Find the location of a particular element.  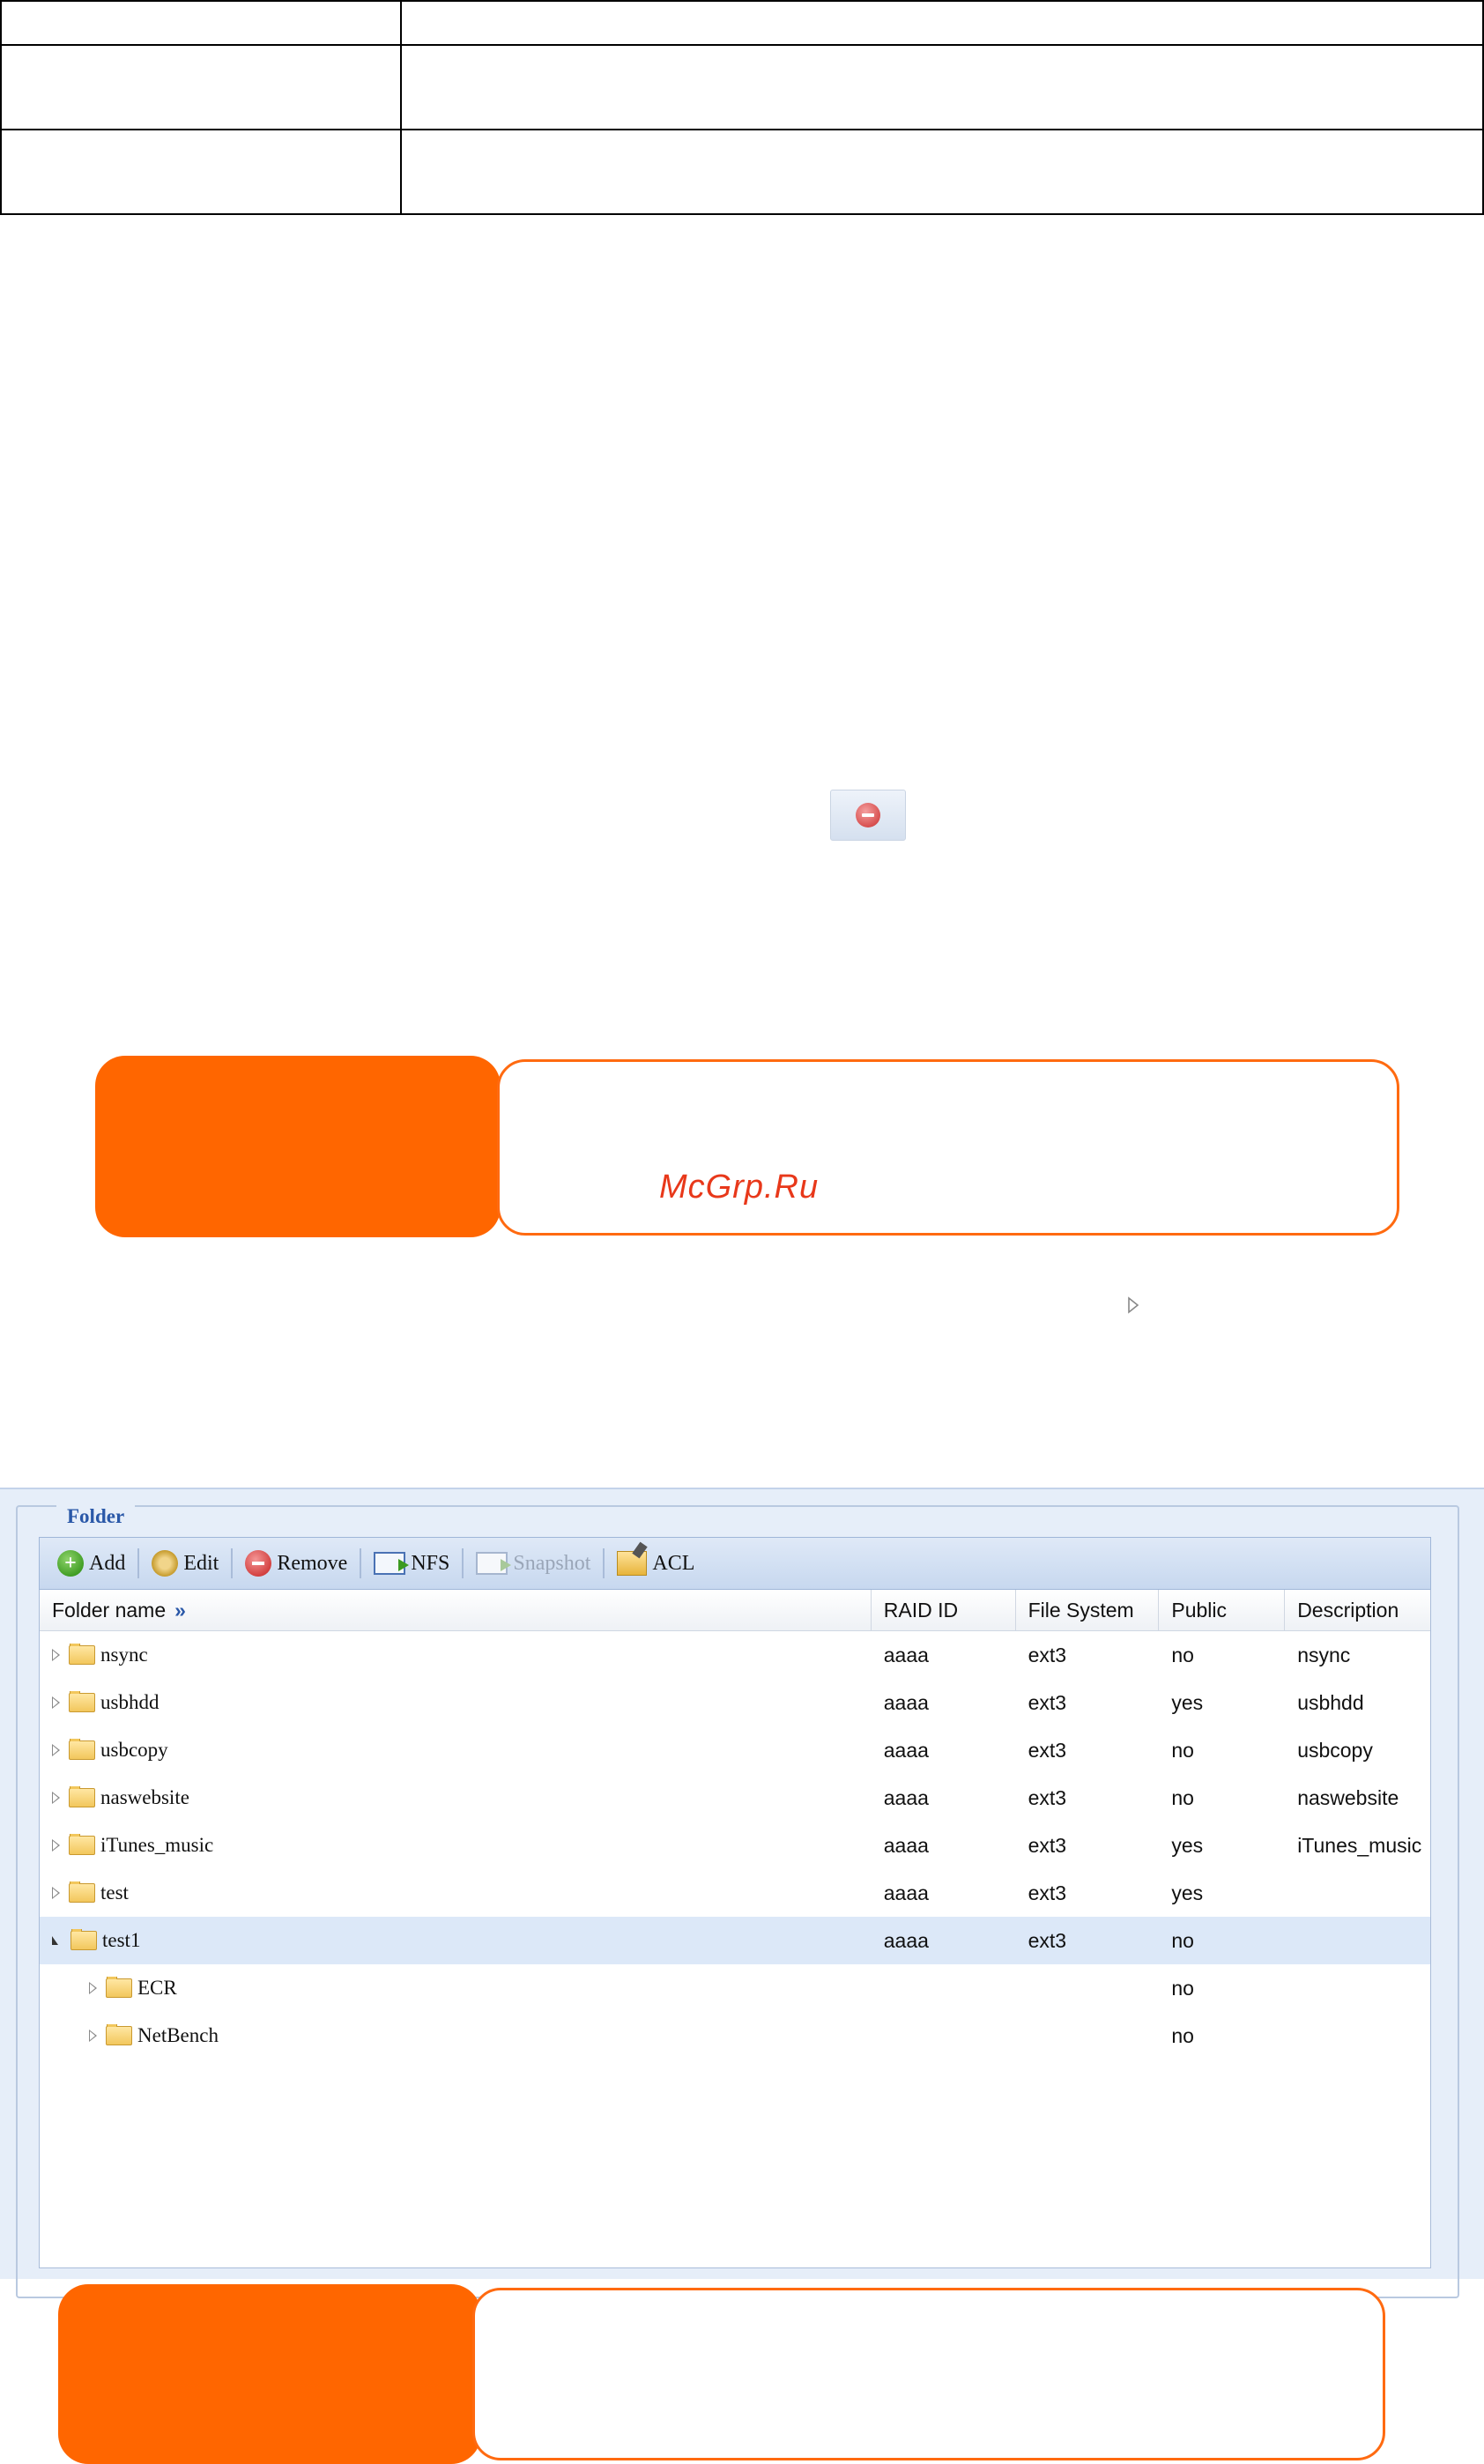

acl-button: ACL is located at coordinates (656, 1563).